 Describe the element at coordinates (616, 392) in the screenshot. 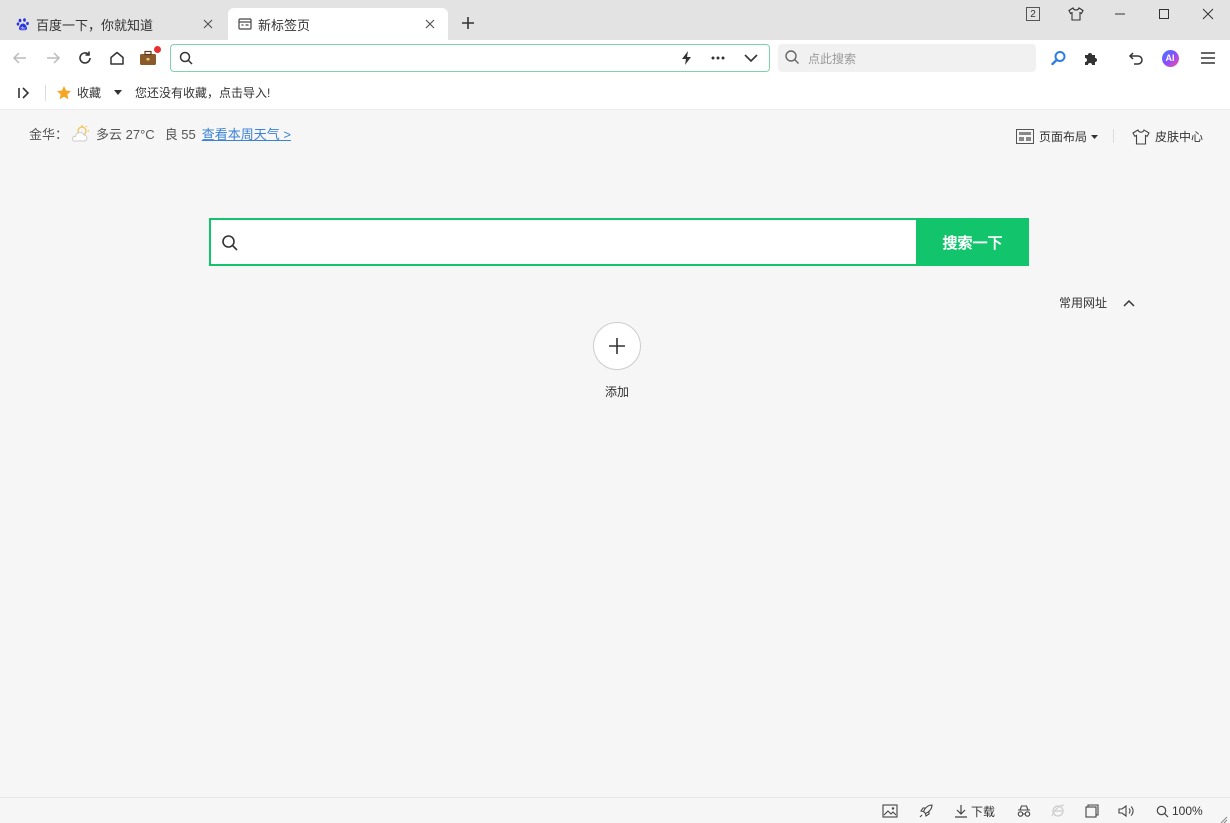

I see `add-site-label: 添加` at that location.